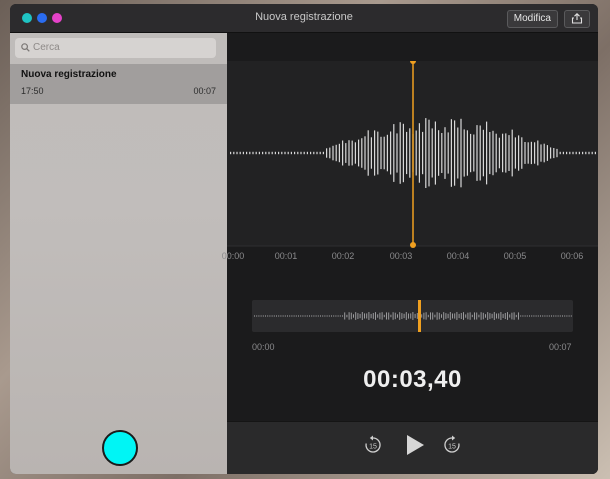 The width and height of the screenshot is (610, 479). I want to click on search-field: Cerca, so click(115, 48).